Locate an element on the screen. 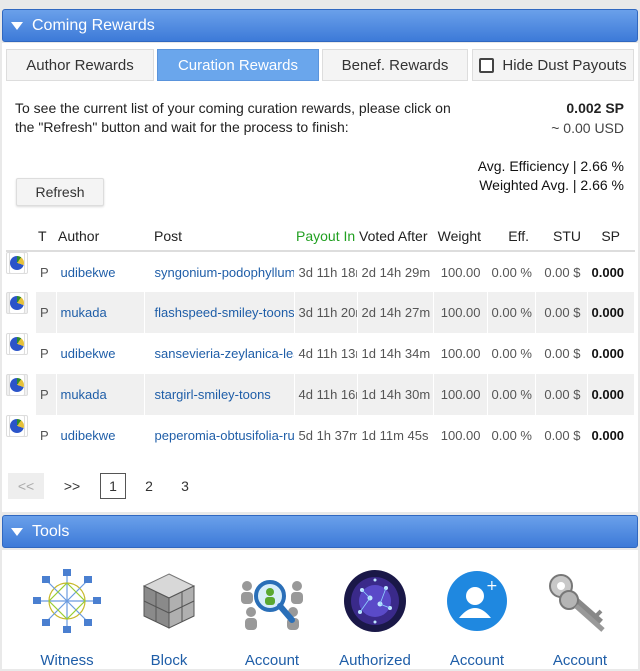  witness-network-icon is located at coordinates (67, 601).